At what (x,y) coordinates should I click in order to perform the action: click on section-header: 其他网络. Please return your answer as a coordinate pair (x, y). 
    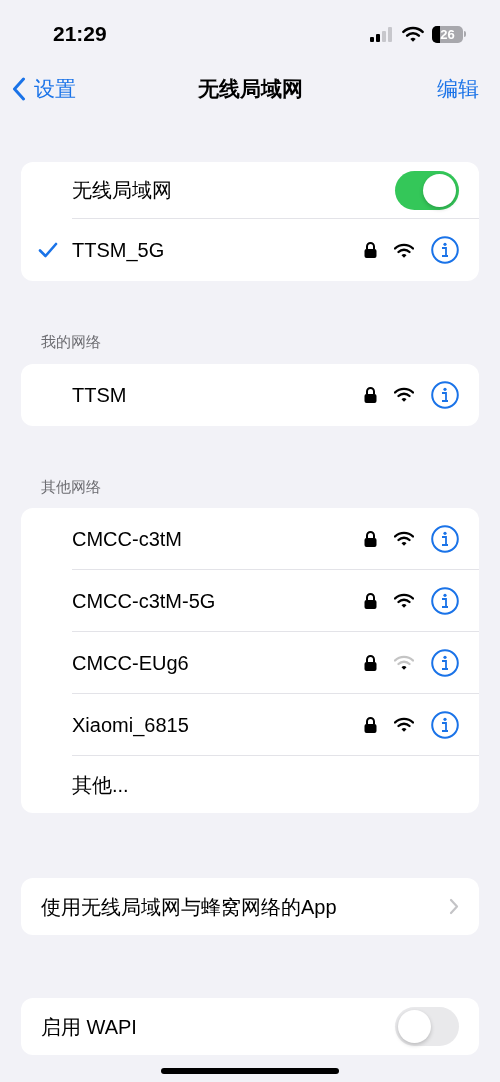
    Looking at the image, I should click on (71, 486).